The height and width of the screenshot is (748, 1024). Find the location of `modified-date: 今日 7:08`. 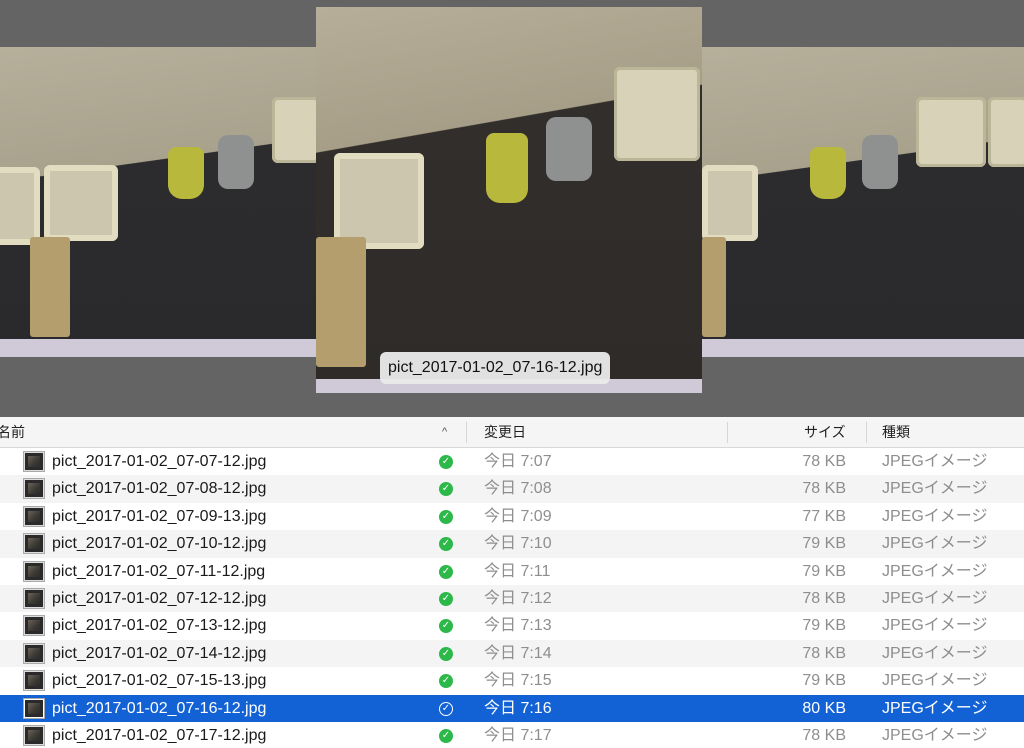

modified-date: 今日 7:08 is located at coordinates (518, 489).